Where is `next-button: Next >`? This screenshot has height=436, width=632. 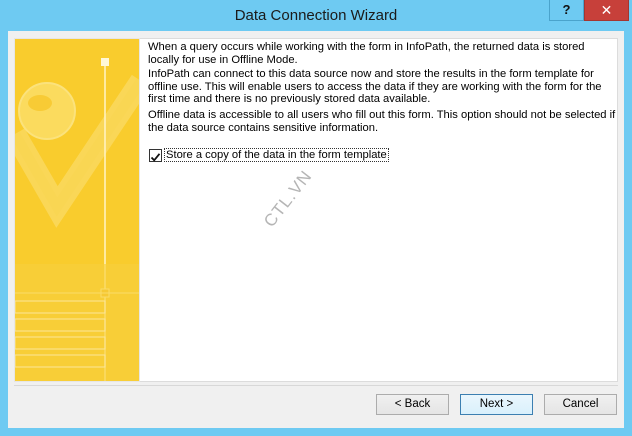 next-button: Next > is located at coordinates (496, 404).